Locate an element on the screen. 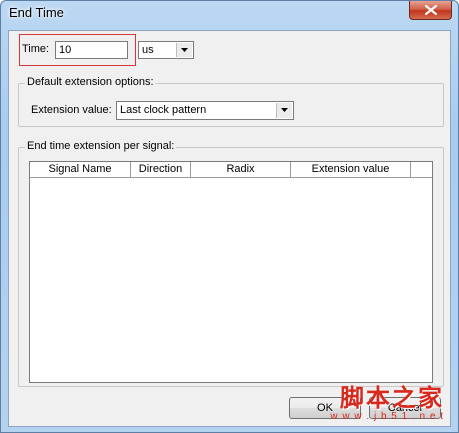 The width and height of the screenshot is (459, 433). title-bar: End Time is located at coordinates (229, 14).